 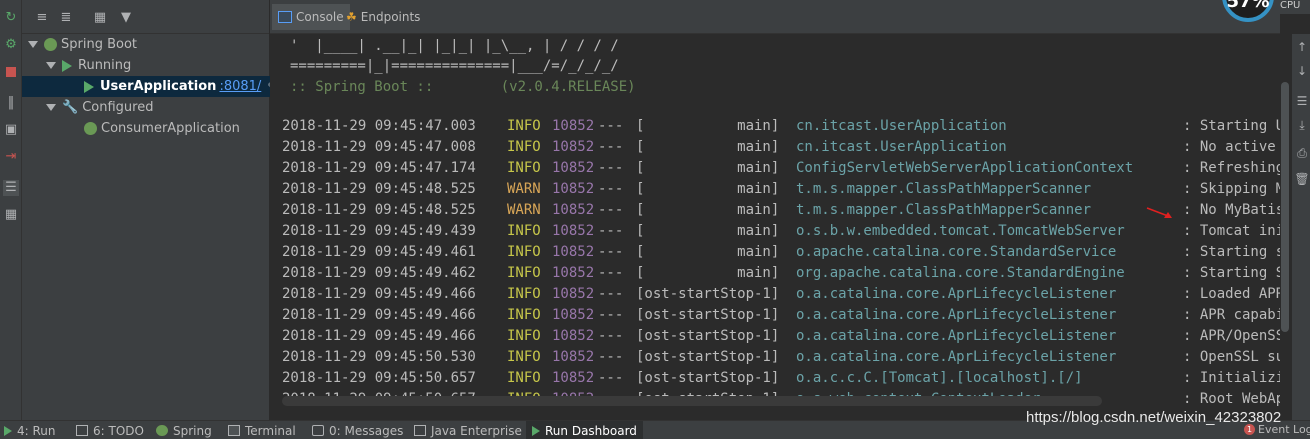 I want to click on event-log-label: Event Log, so click(x=1284, y=429).